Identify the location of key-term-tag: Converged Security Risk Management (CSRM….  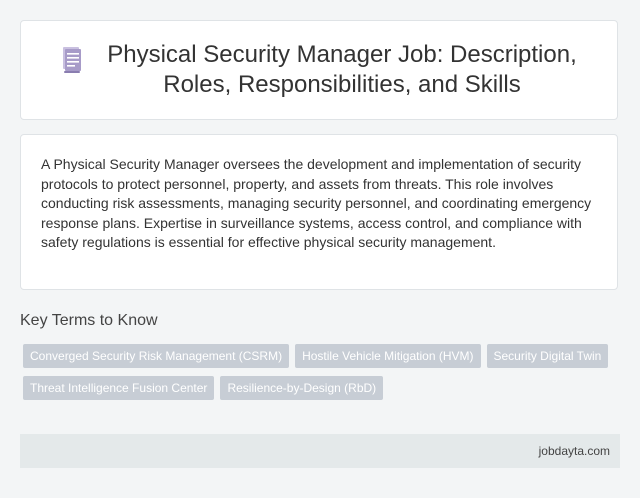
(156, 356).